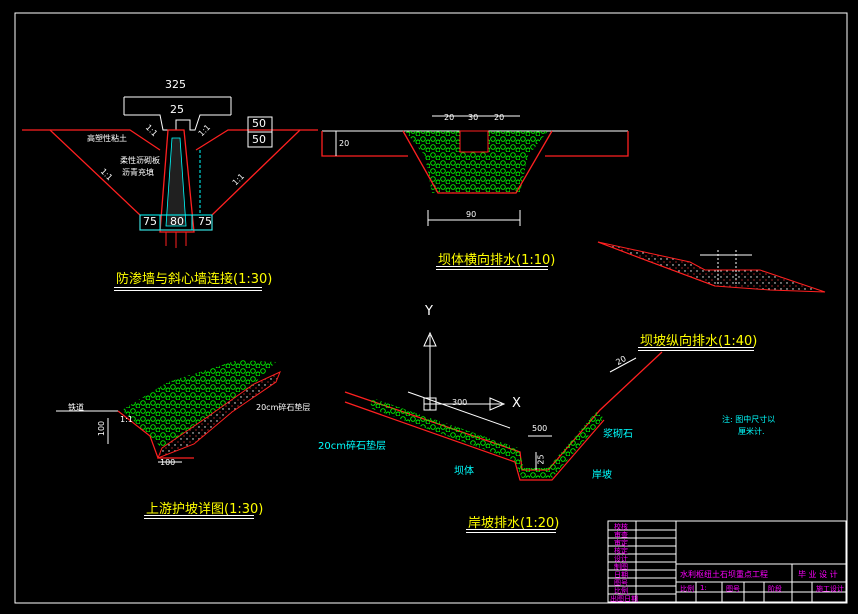  I want to click on tb-bottom-3: 阶段, so click(775, 589).